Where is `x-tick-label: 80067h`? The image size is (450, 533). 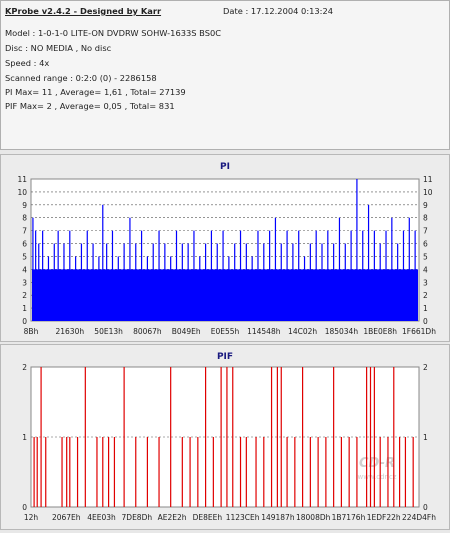
x-tick-label: 80067h is located at coordinates (147, 331).